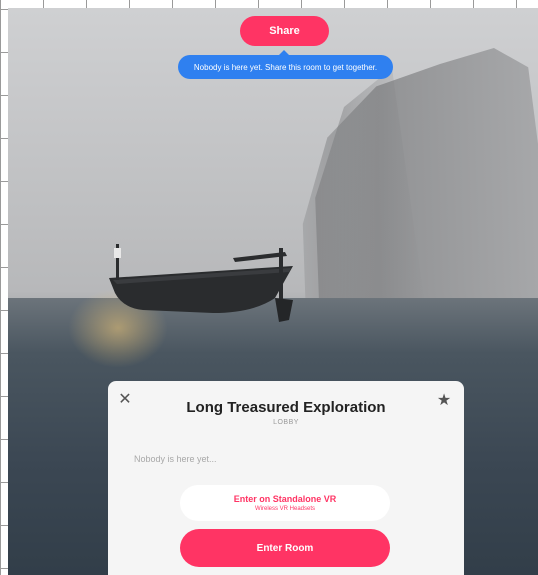  I want to click on share-button: Share, so click(284, 31).